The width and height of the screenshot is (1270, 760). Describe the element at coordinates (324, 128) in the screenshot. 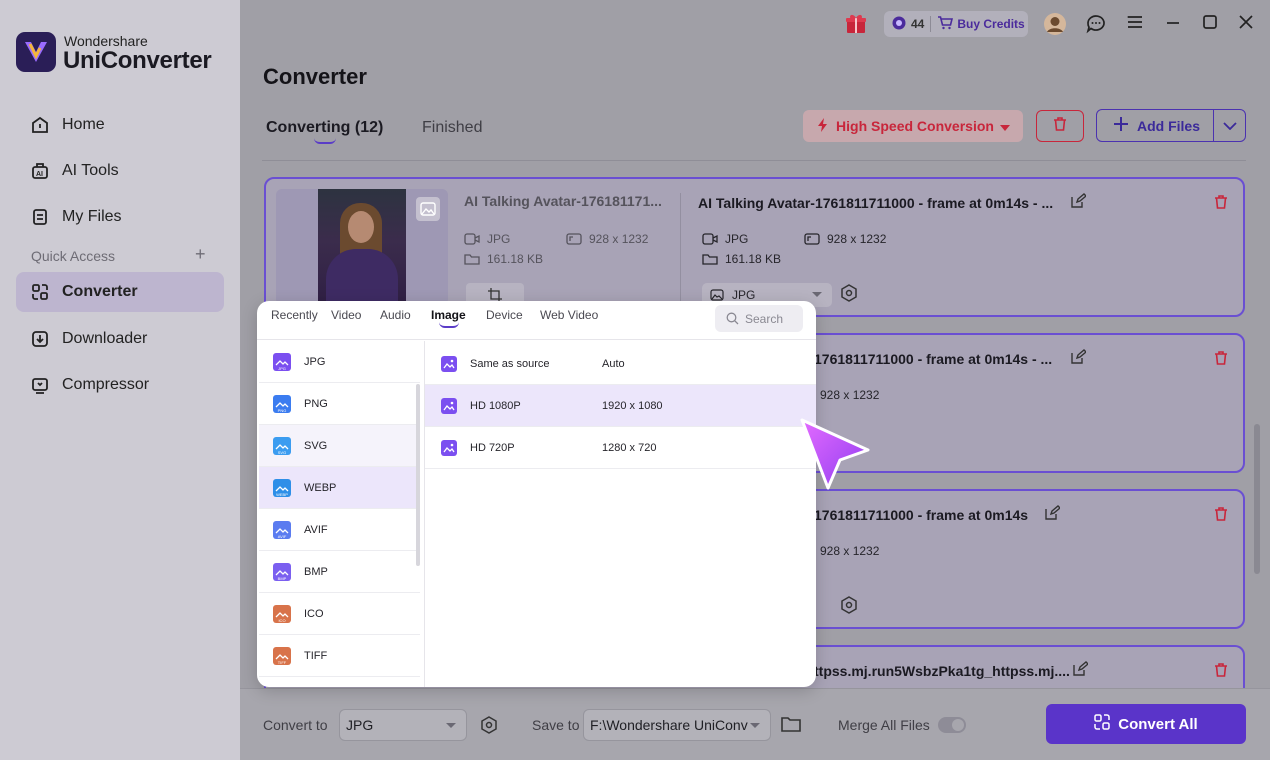

I see `tab-converting: Converting (12)` at that location.